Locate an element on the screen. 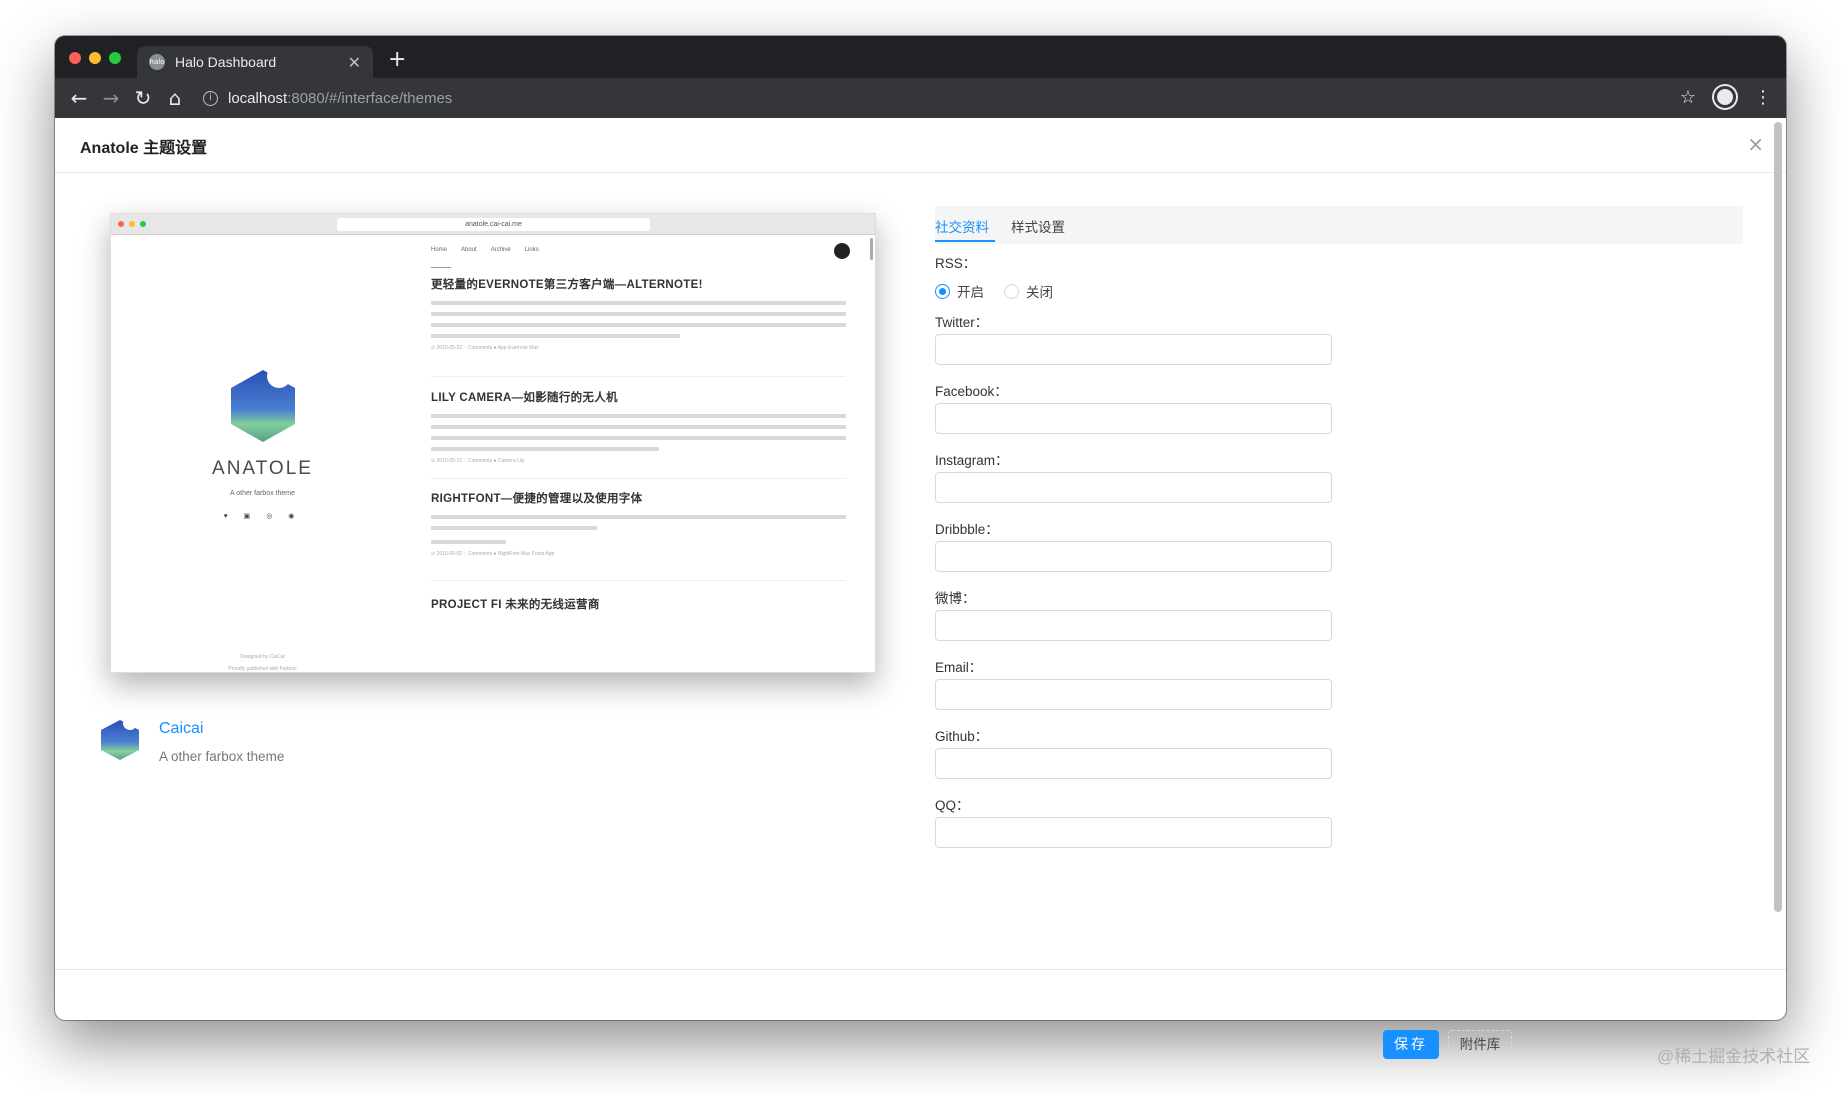  preview-nav-item: About is located at coordinates (469, 250).